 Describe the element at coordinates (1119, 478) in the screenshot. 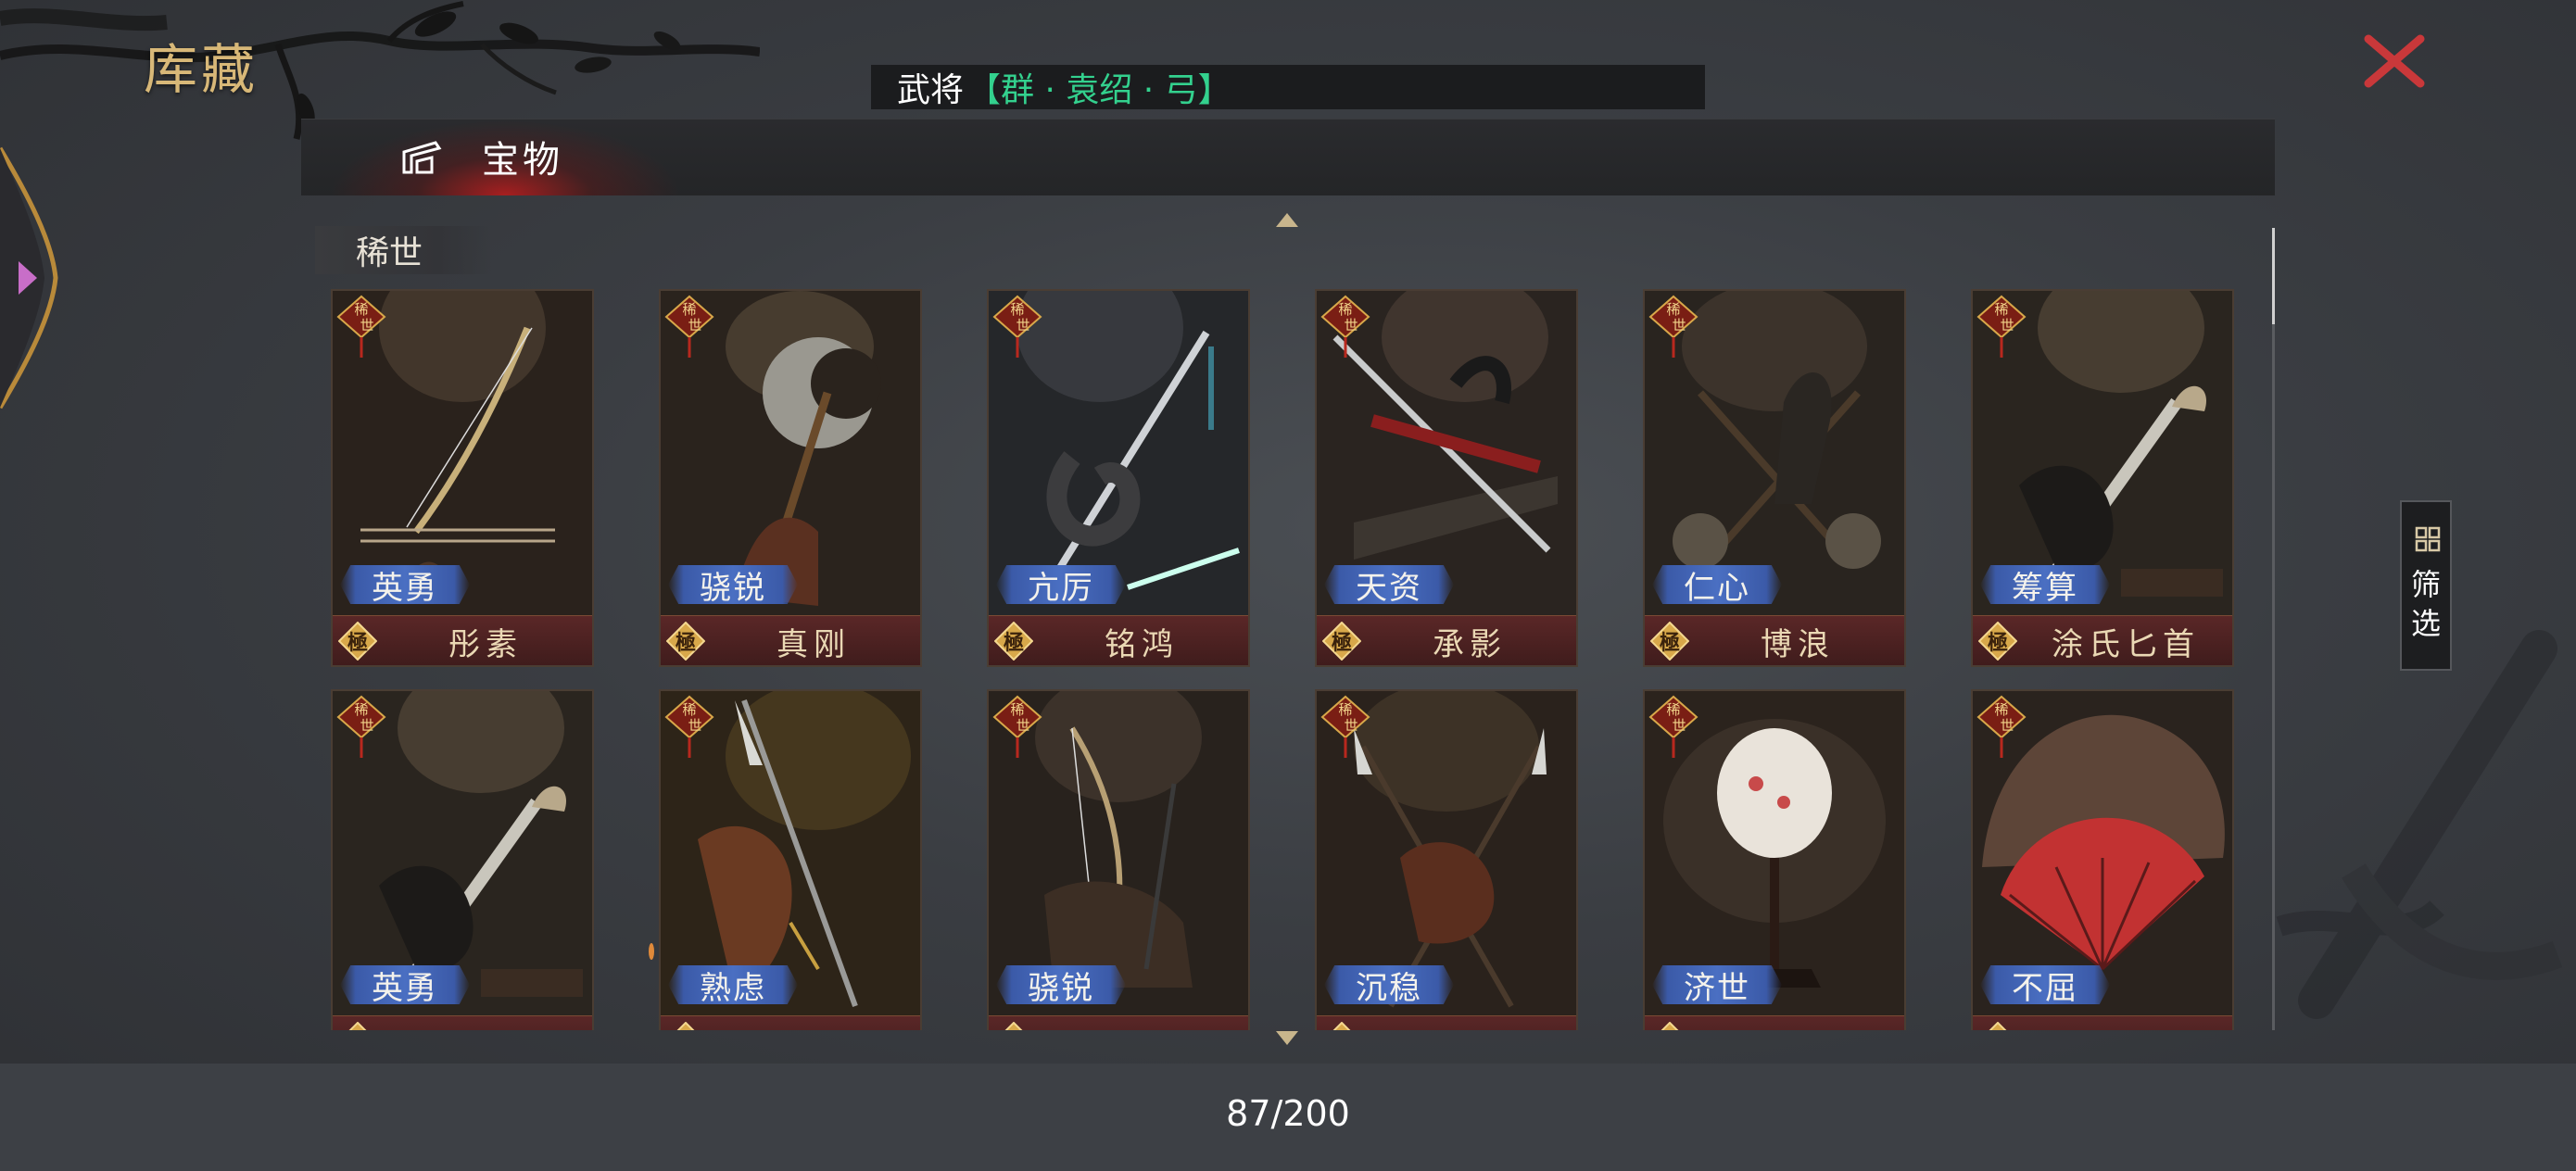

I see `treasure-card: 稀世亢厉極 铭鸿` at that location.